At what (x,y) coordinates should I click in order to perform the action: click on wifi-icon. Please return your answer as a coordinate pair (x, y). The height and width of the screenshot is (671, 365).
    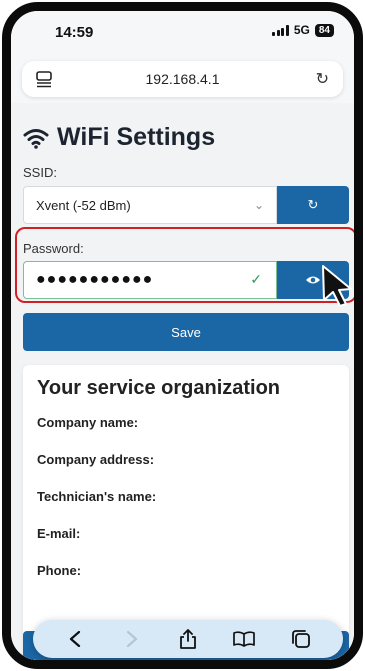
    Looking at the image, I should click on (36, 138).